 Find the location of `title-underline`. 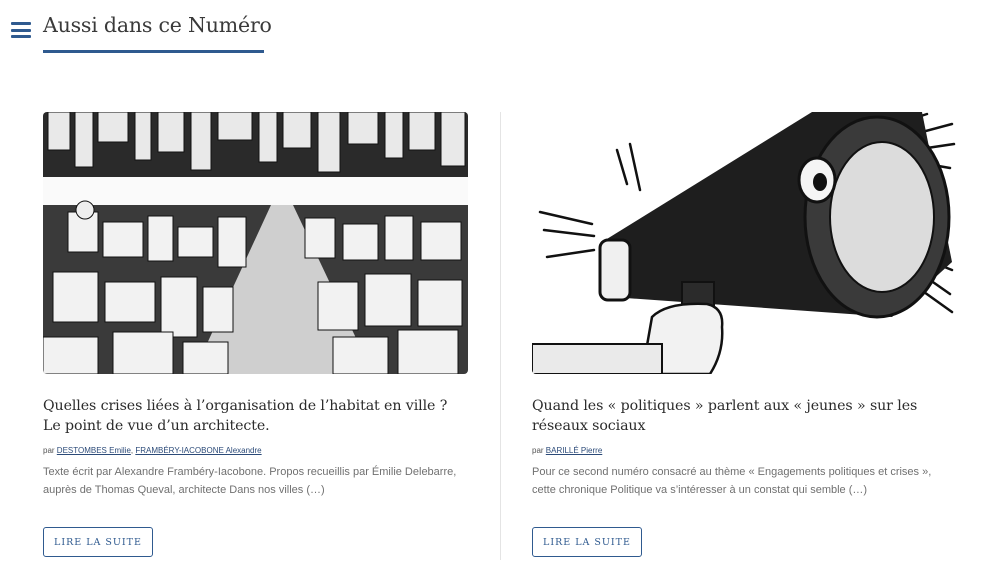

title-underline is located at coordinates (153, 51).